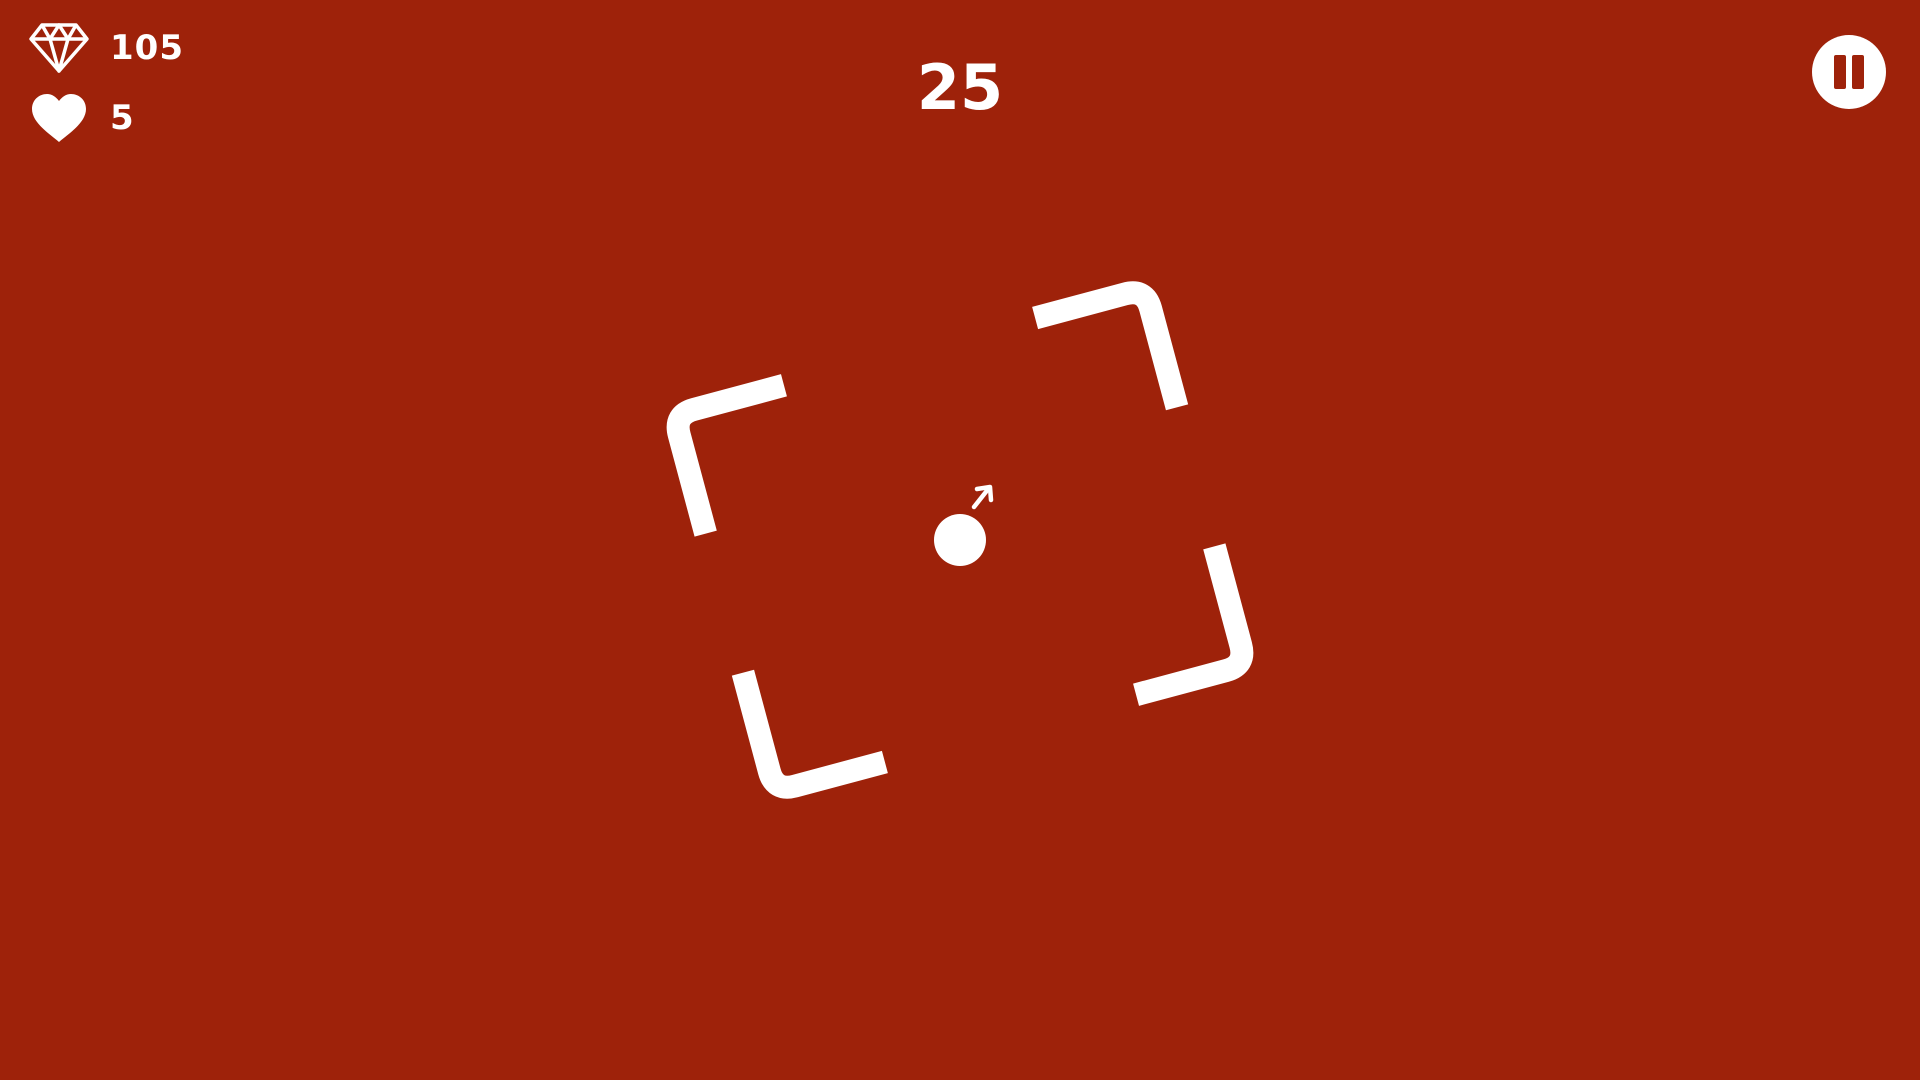 This screenshot has height=1080, width=1920. I want to click on arrow-up-right-icon, so click(982, 497).